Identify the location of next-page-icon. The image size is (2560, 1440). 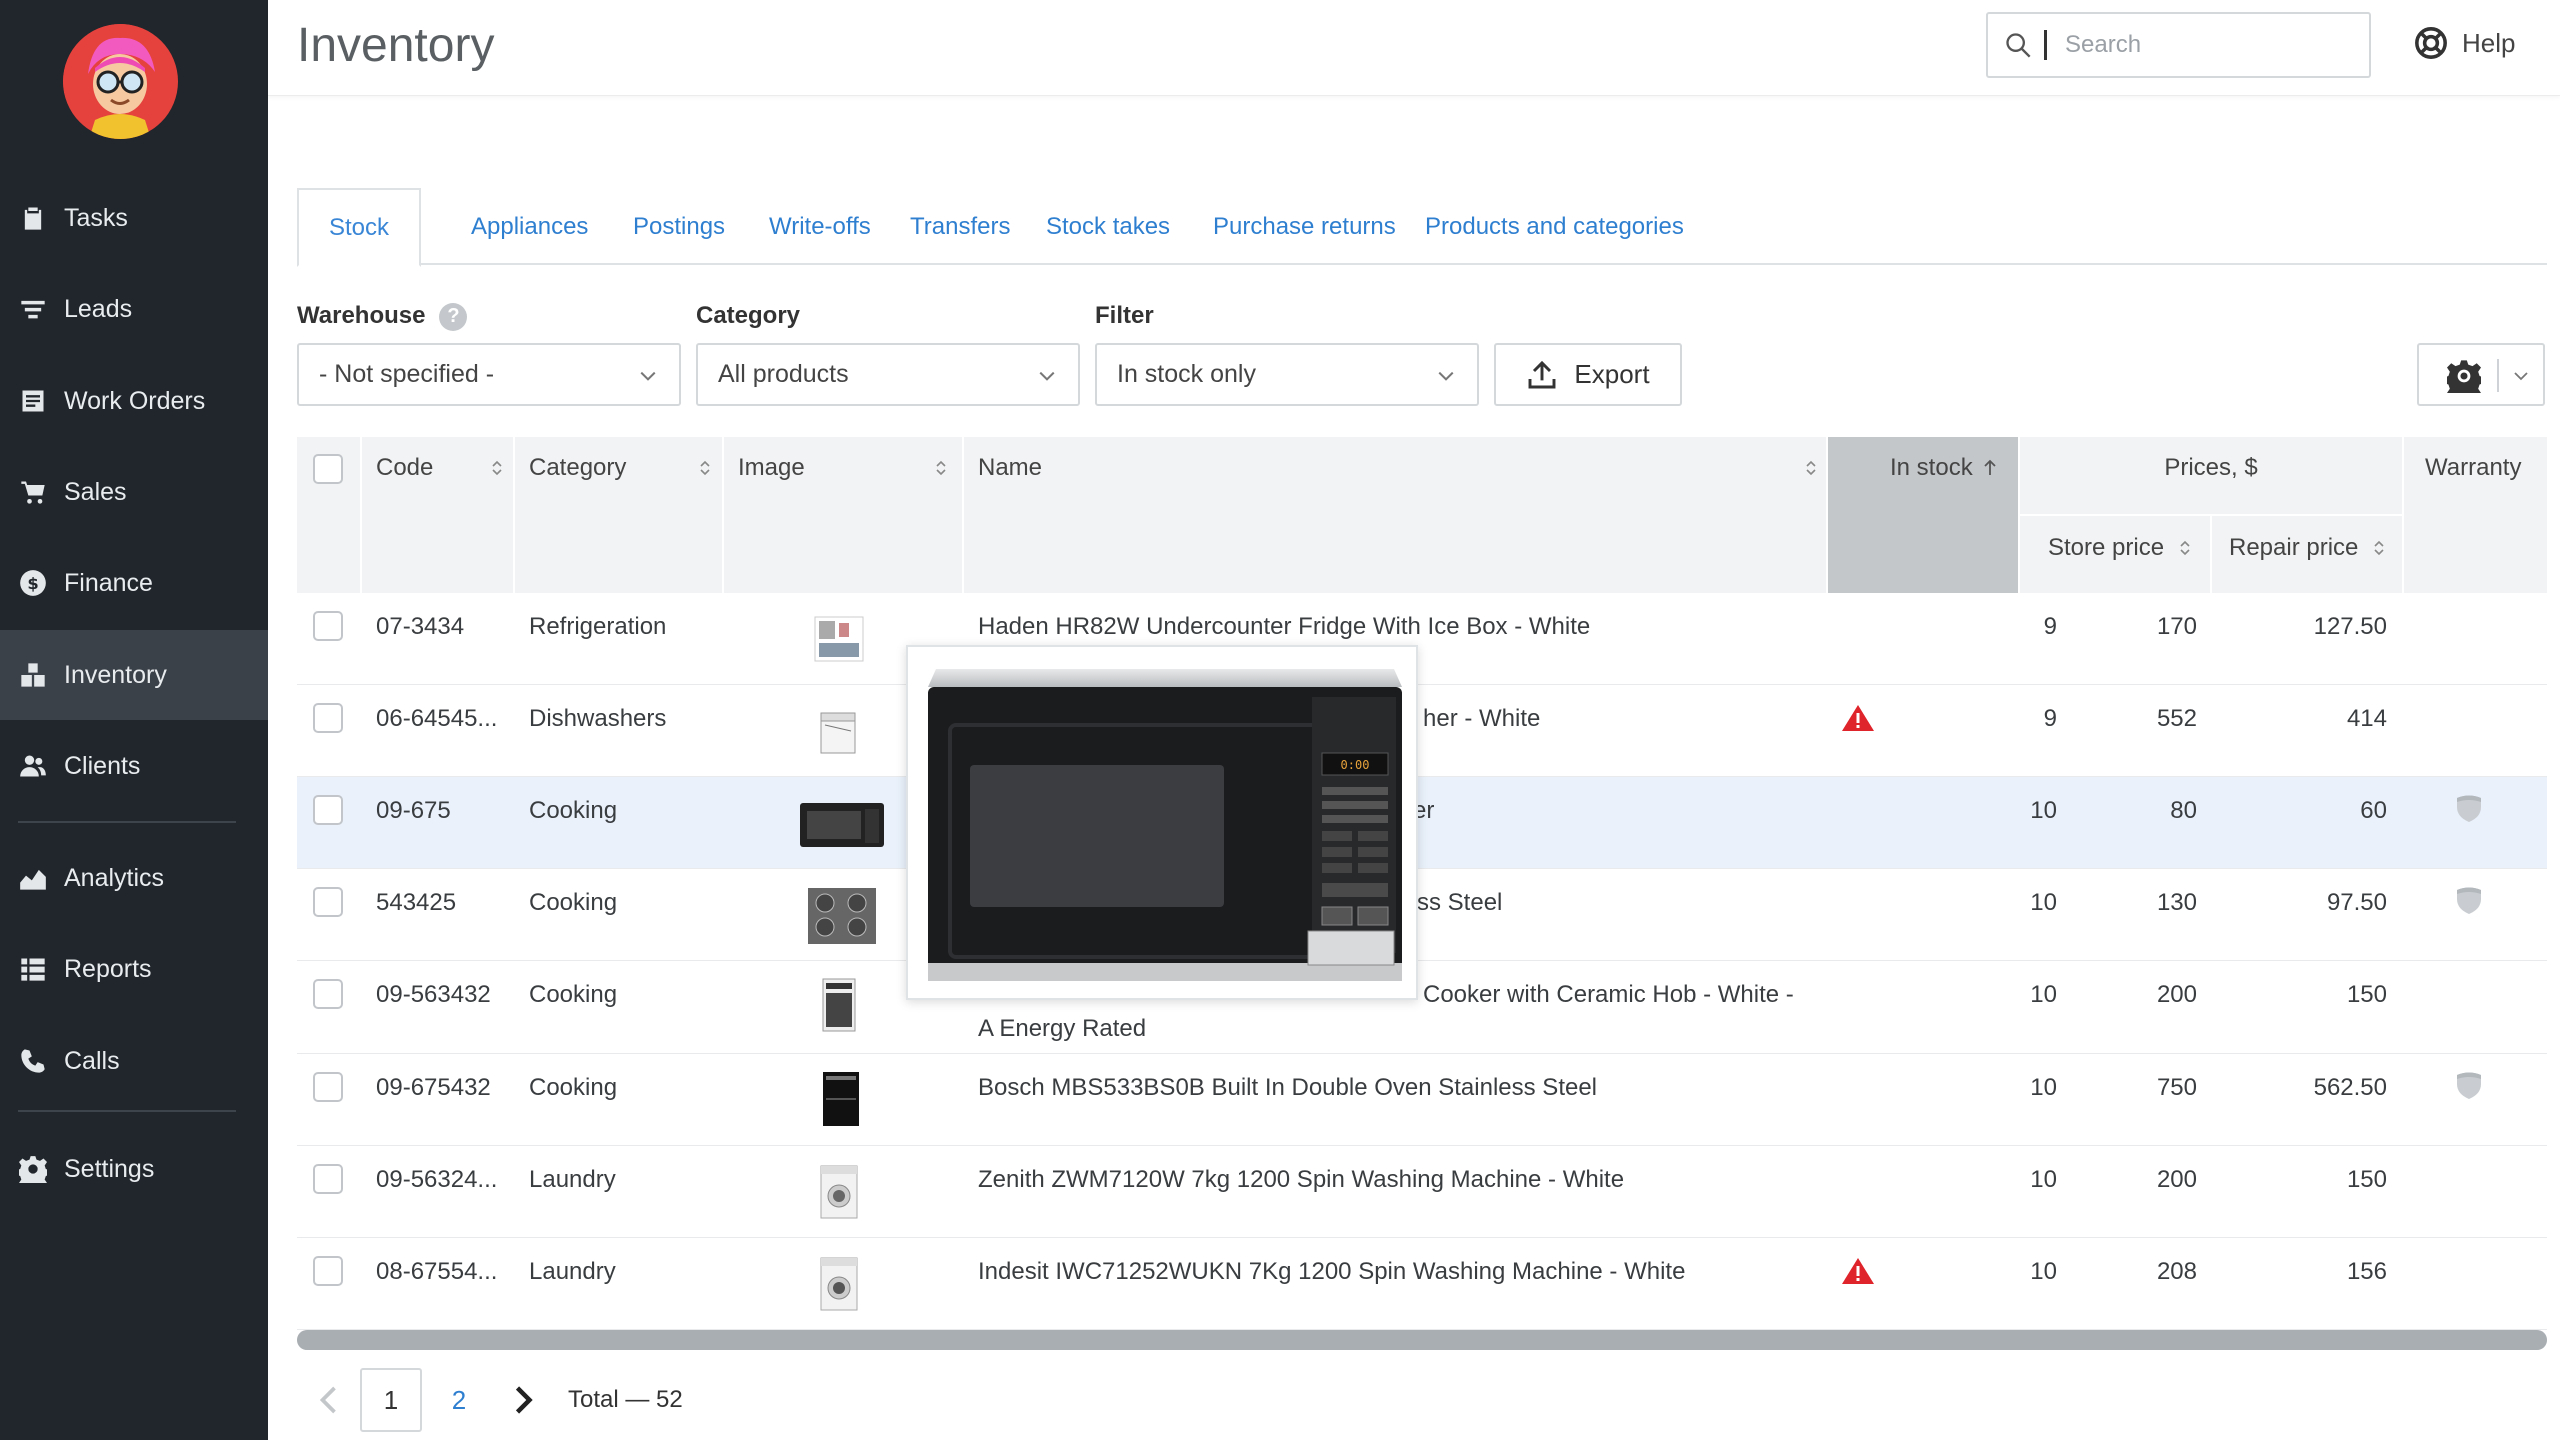
(522, 1400).